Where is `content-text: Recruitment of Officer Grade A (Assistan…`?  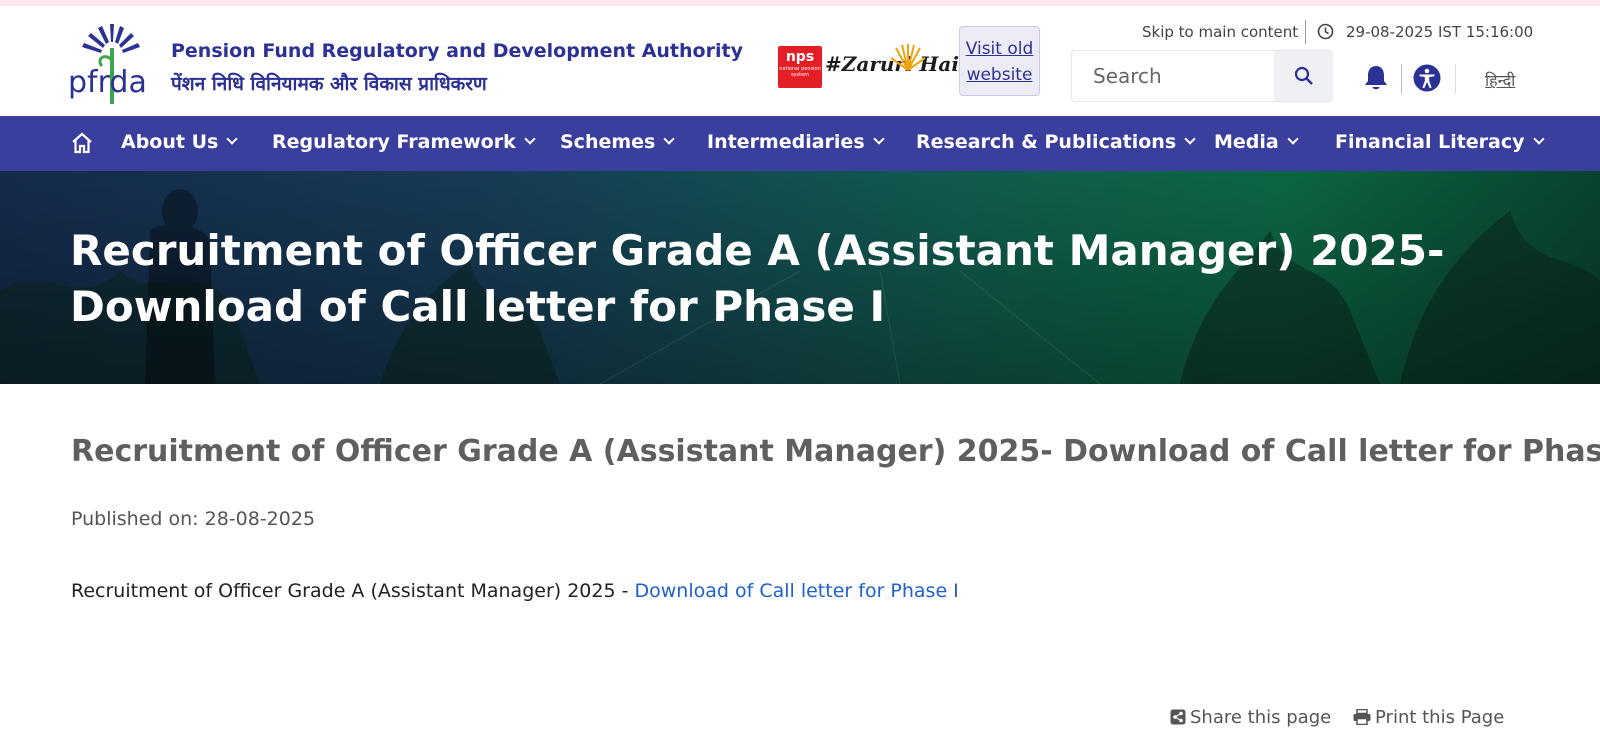 content-text: Recruitment of Officer Grade A (Assistan… is located at coordinates (353, 591).